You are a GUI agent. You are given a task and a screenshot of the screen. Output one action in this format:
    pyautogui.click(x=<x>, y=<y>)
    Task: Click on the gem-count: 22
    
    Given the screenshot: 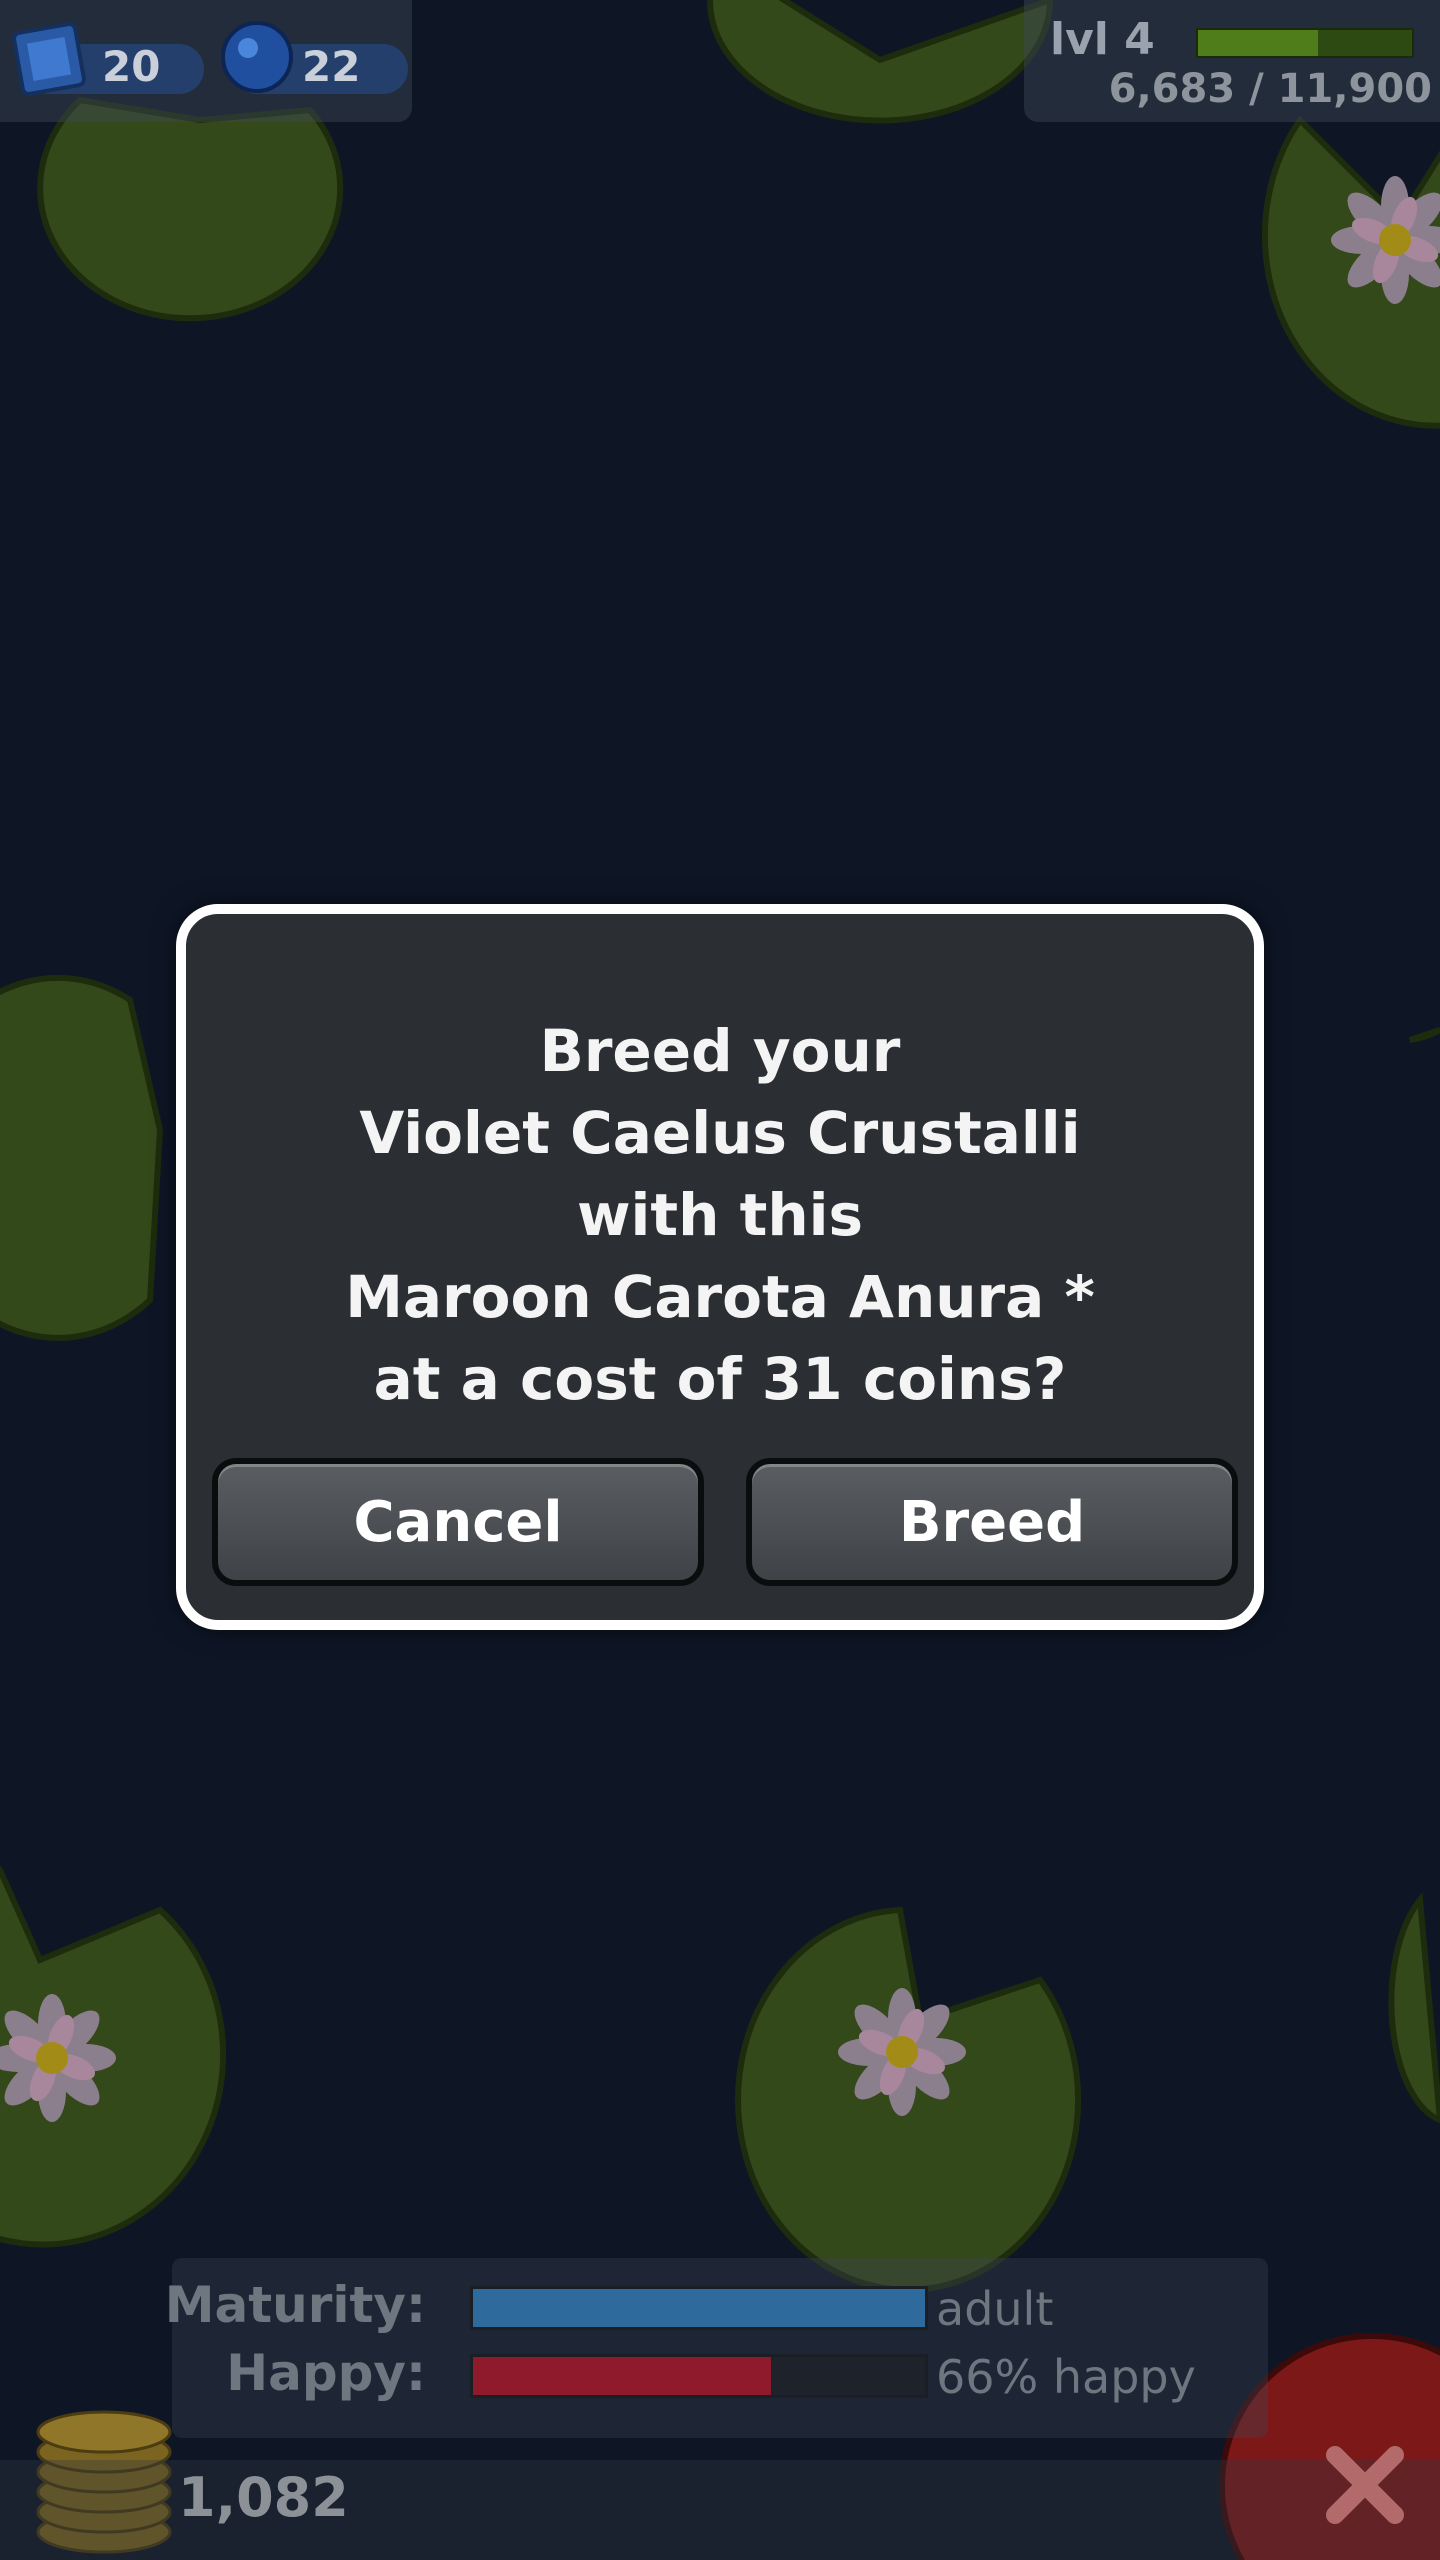 What is the action you would take?
    pyautogui.click(x=331, y=66)
    